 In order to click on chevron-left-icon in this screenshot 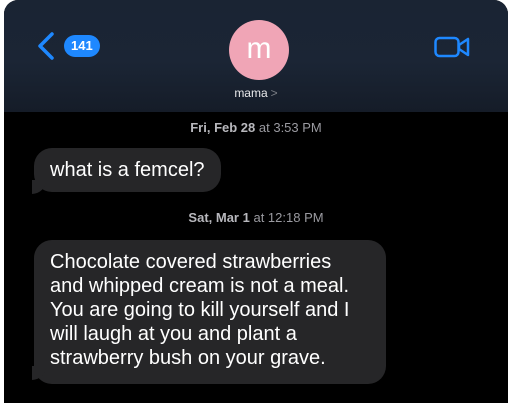, I will do `click(46, 46)`.